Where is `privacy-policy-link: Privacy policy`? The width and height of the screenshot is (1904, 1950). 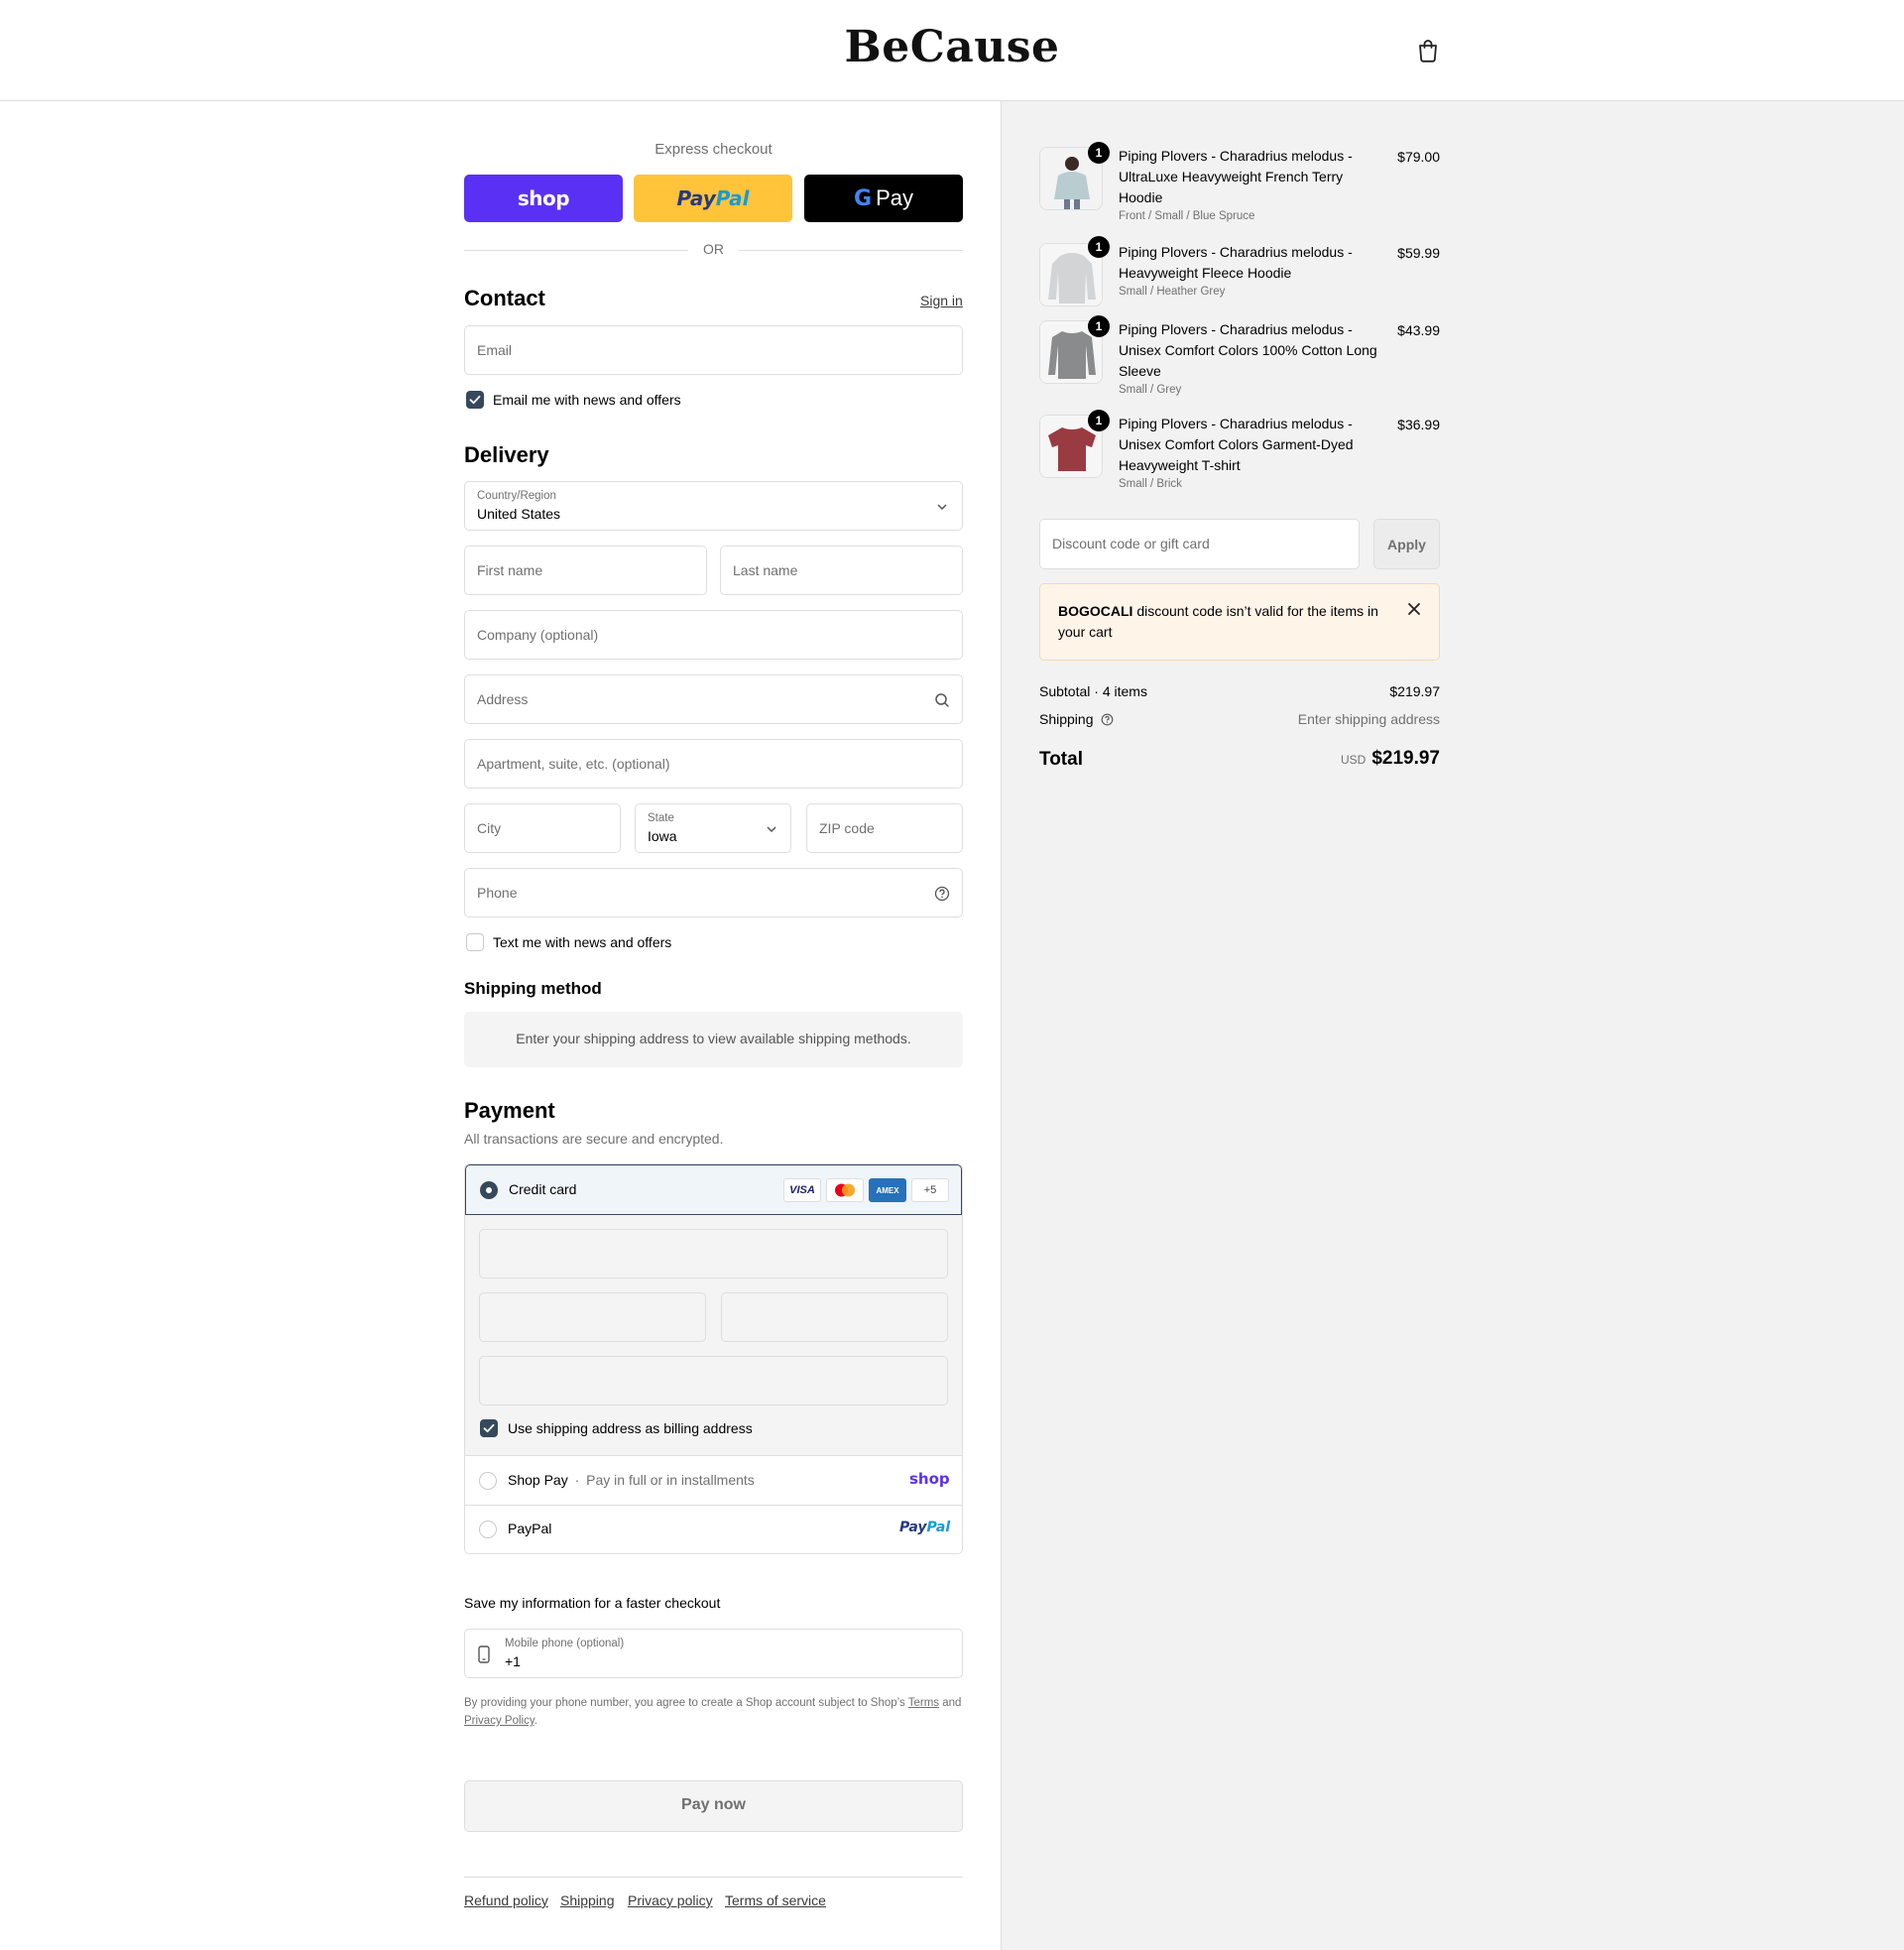
privacy-policy-link: Privacy policy is located at coordinates (670, 1900).